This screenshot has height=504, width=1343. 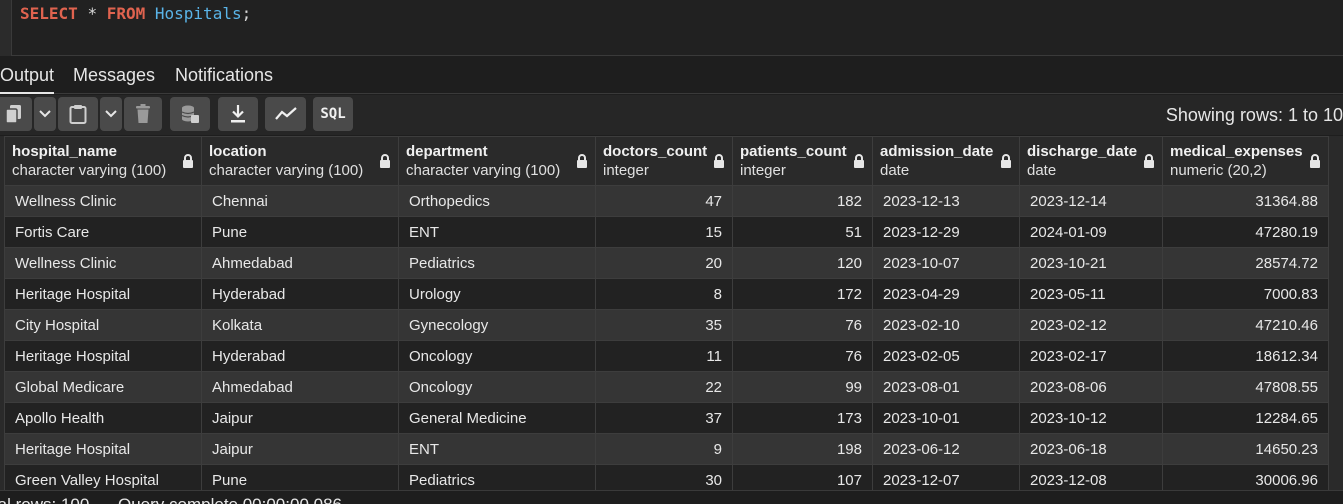 What do you see at coordinates (190, 114) in the screenshot?
I see `save-data-button` at bounding box center [190, 114].